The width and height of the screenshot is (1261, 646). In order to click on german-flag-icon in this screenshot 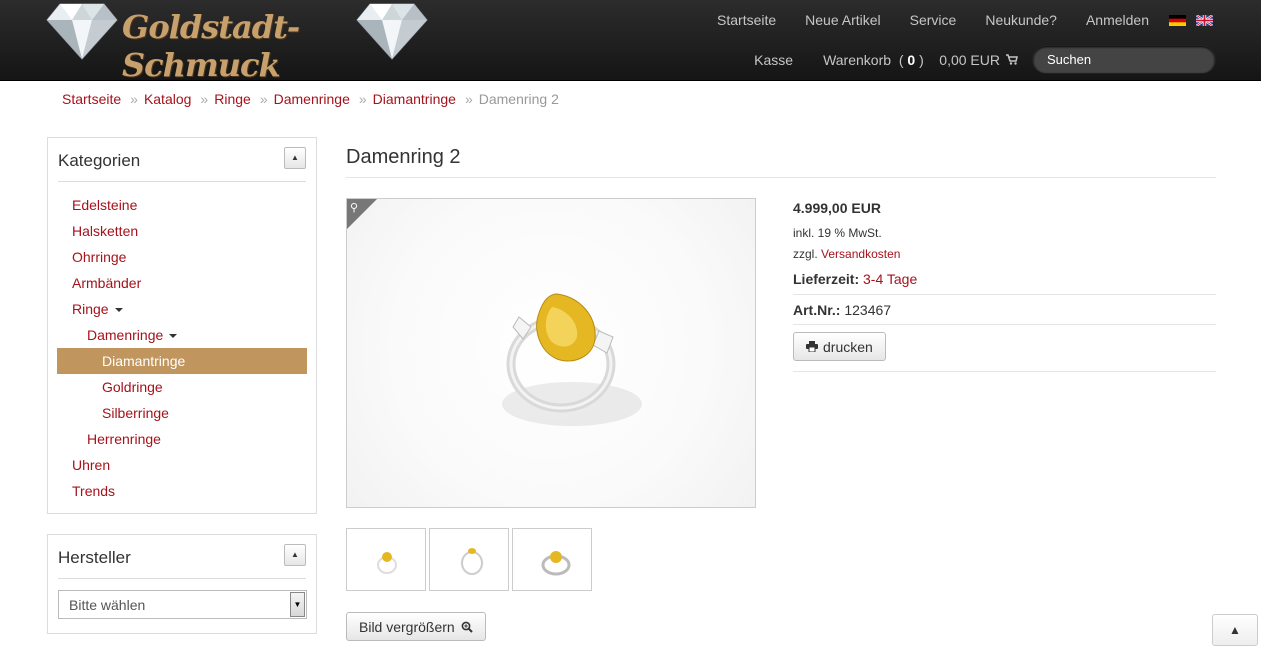, I will do `click(1177, 20)`.